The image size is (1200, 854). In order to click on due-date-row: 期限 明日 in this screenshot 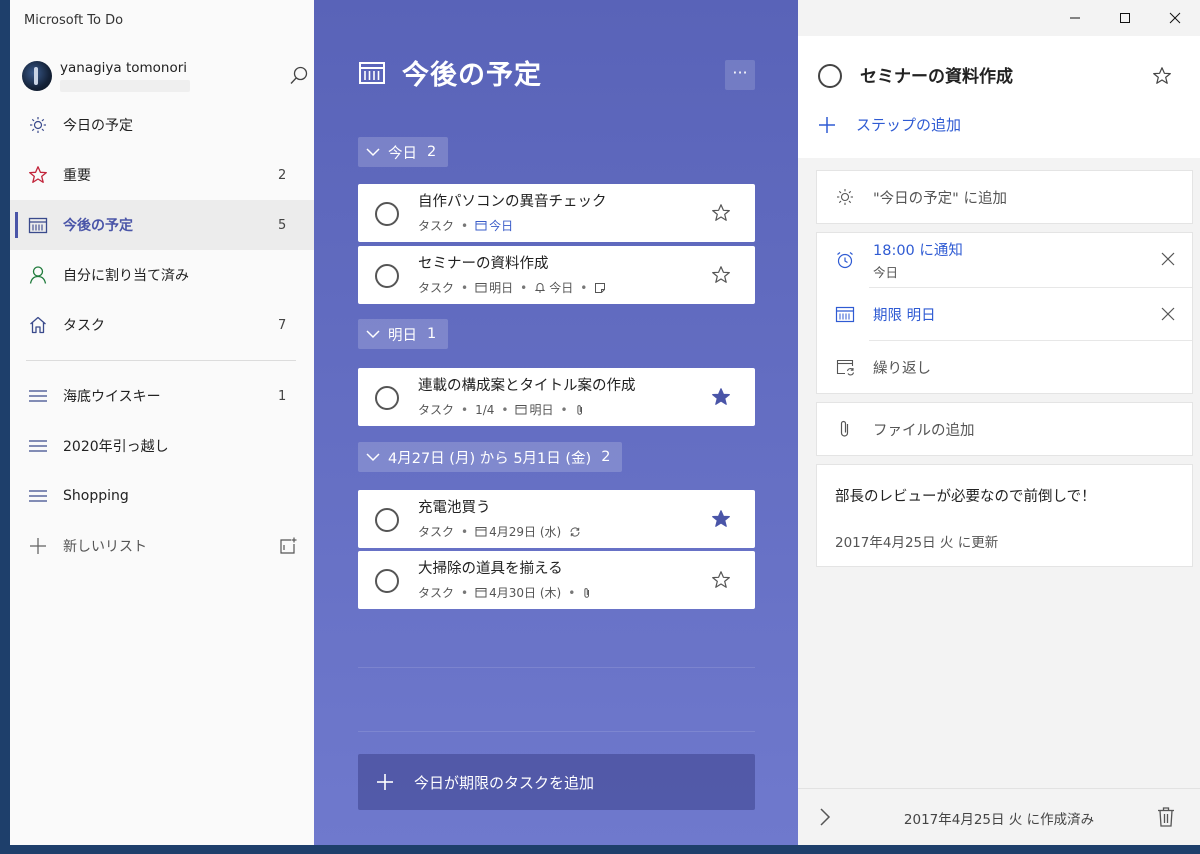, I will do `click(1004, 314)`.